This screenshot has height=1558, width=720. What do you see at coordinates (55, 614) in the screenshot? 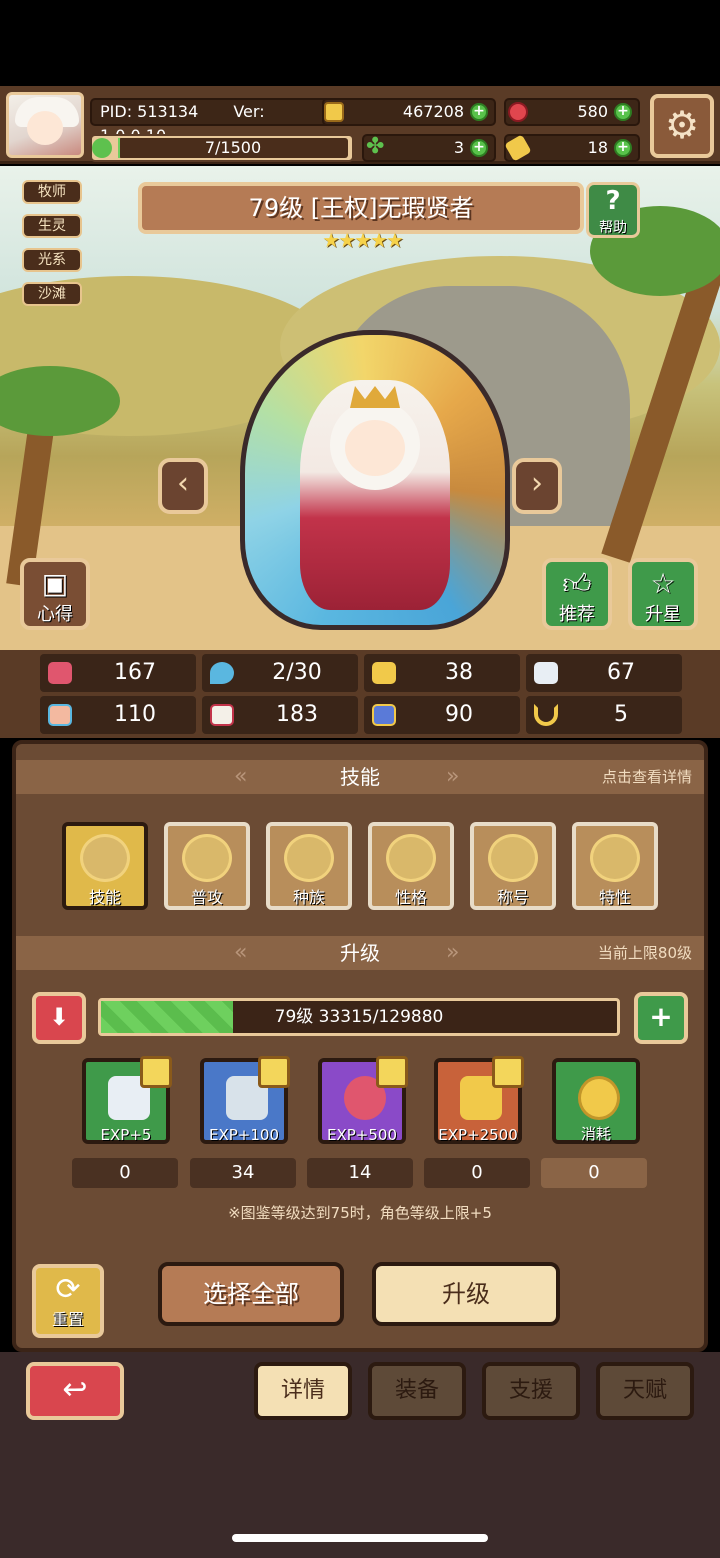
I see `notes-label: 心得` at bounding box center [55, 614].